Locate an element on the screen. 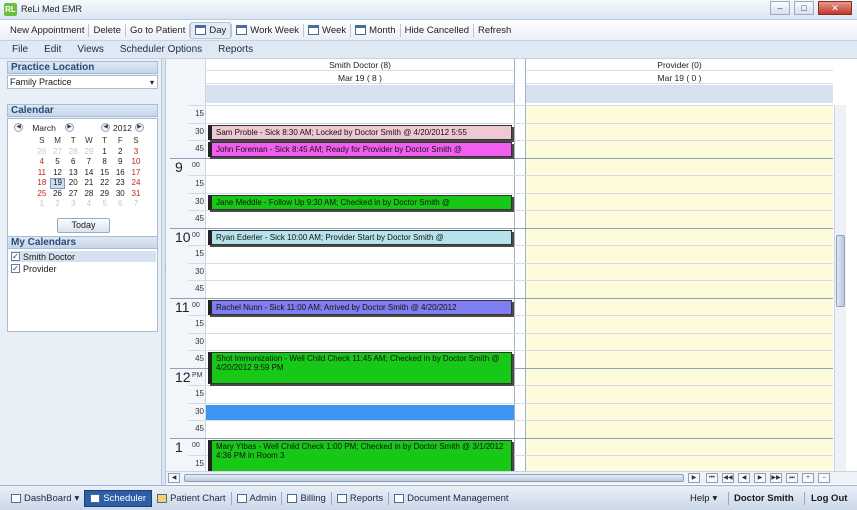 The image size is (857, 510). menu-file: File is located at coordinates (20, 49).